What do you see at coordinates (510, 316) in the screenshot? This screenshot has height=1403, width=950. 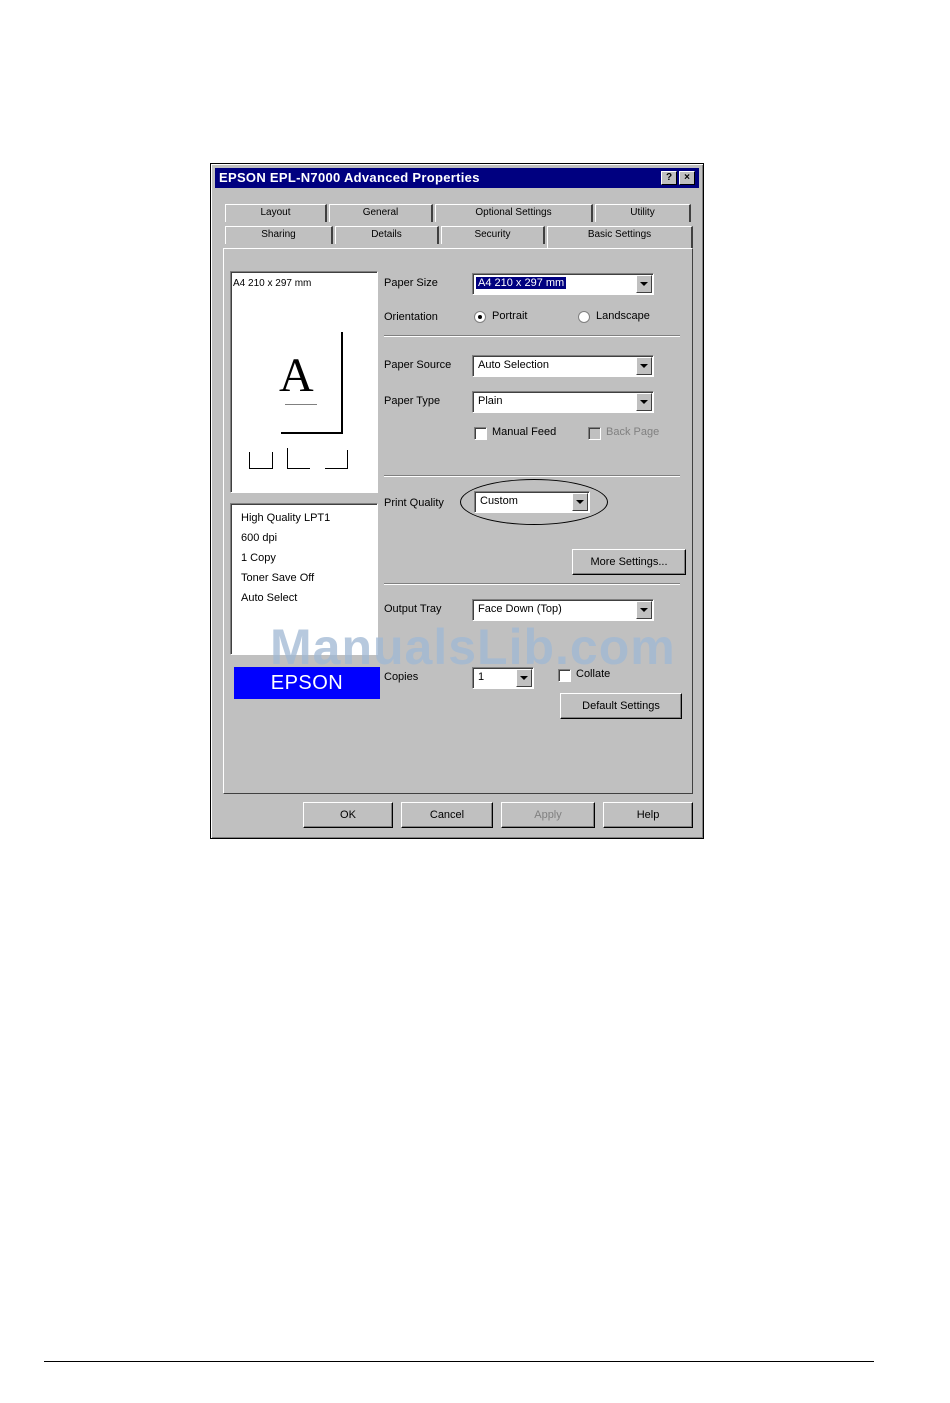 I see `portrait-label: Portrait` at bounding box center [510, 316].